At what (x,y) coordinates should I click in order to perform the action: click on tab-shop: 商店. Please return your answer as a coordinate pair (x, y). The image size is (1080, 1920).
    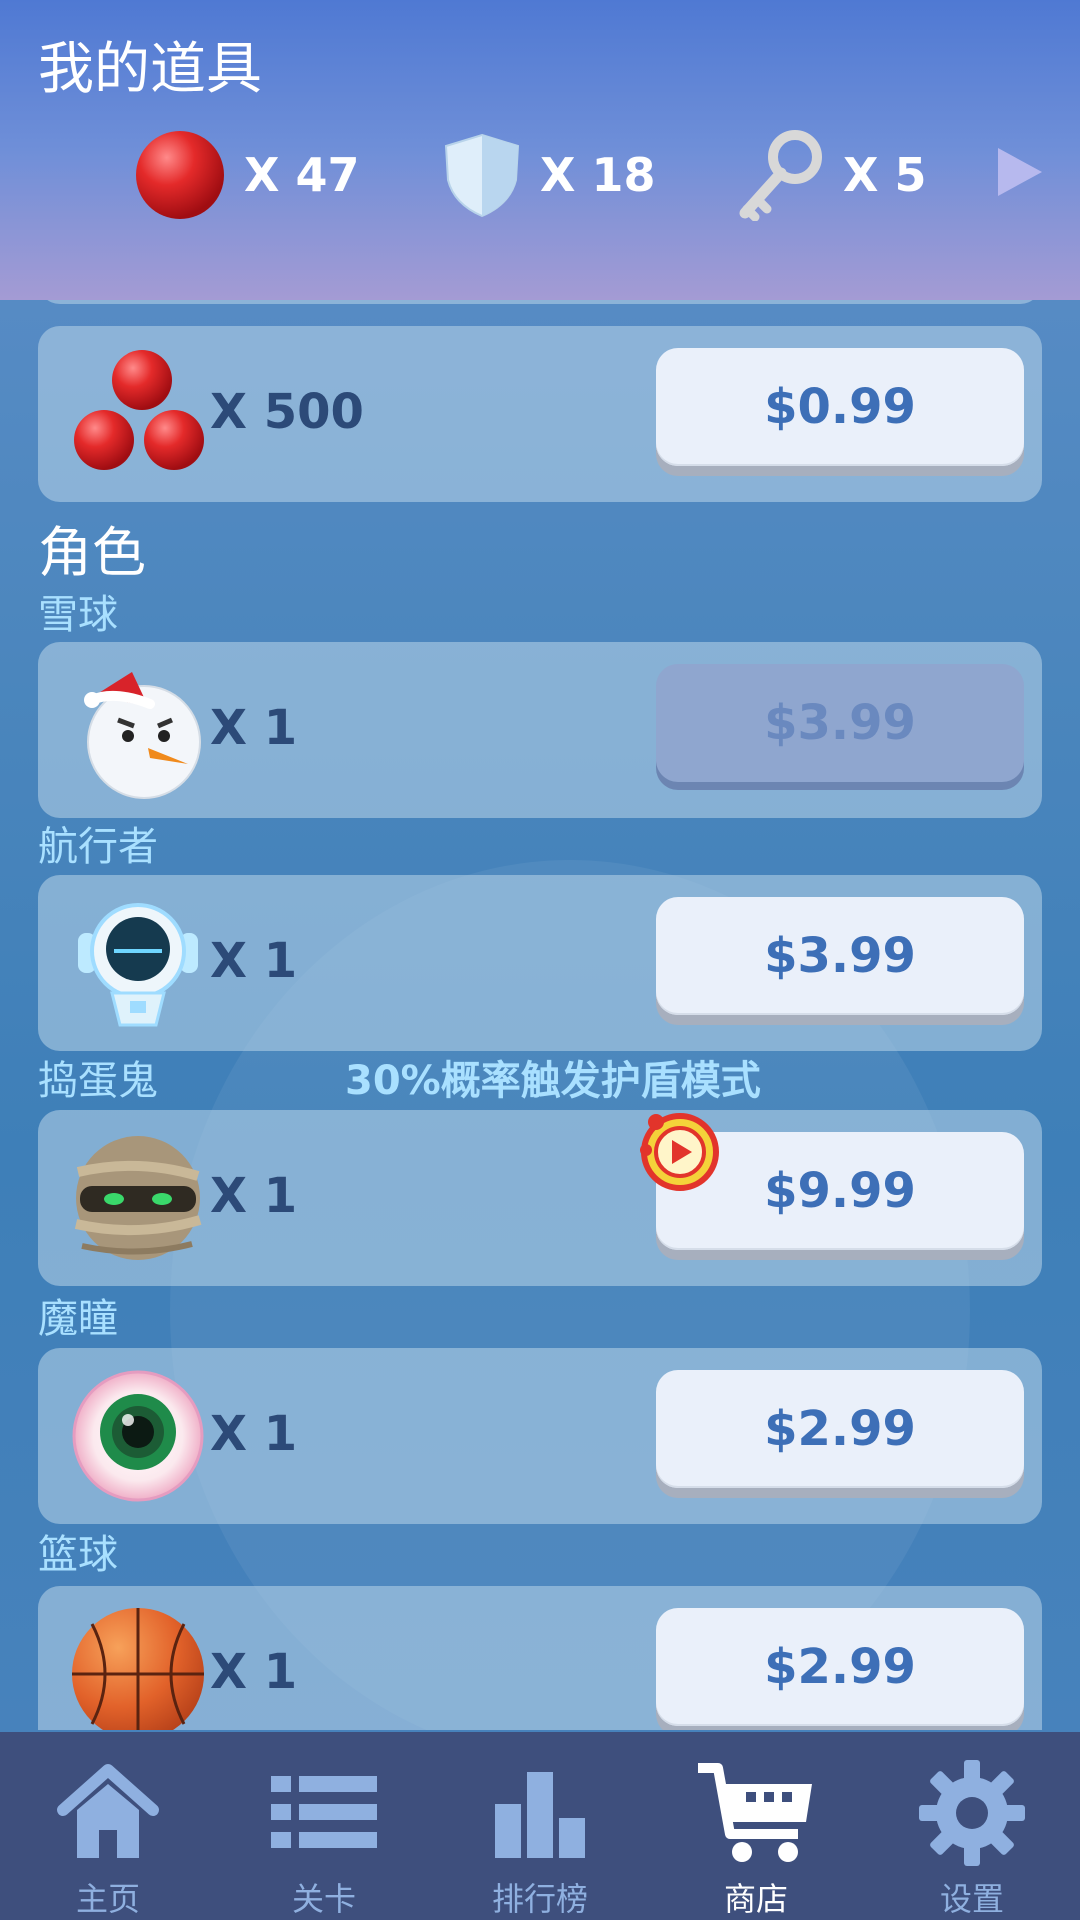
    Looking at the image, I should click on (756, 1826).